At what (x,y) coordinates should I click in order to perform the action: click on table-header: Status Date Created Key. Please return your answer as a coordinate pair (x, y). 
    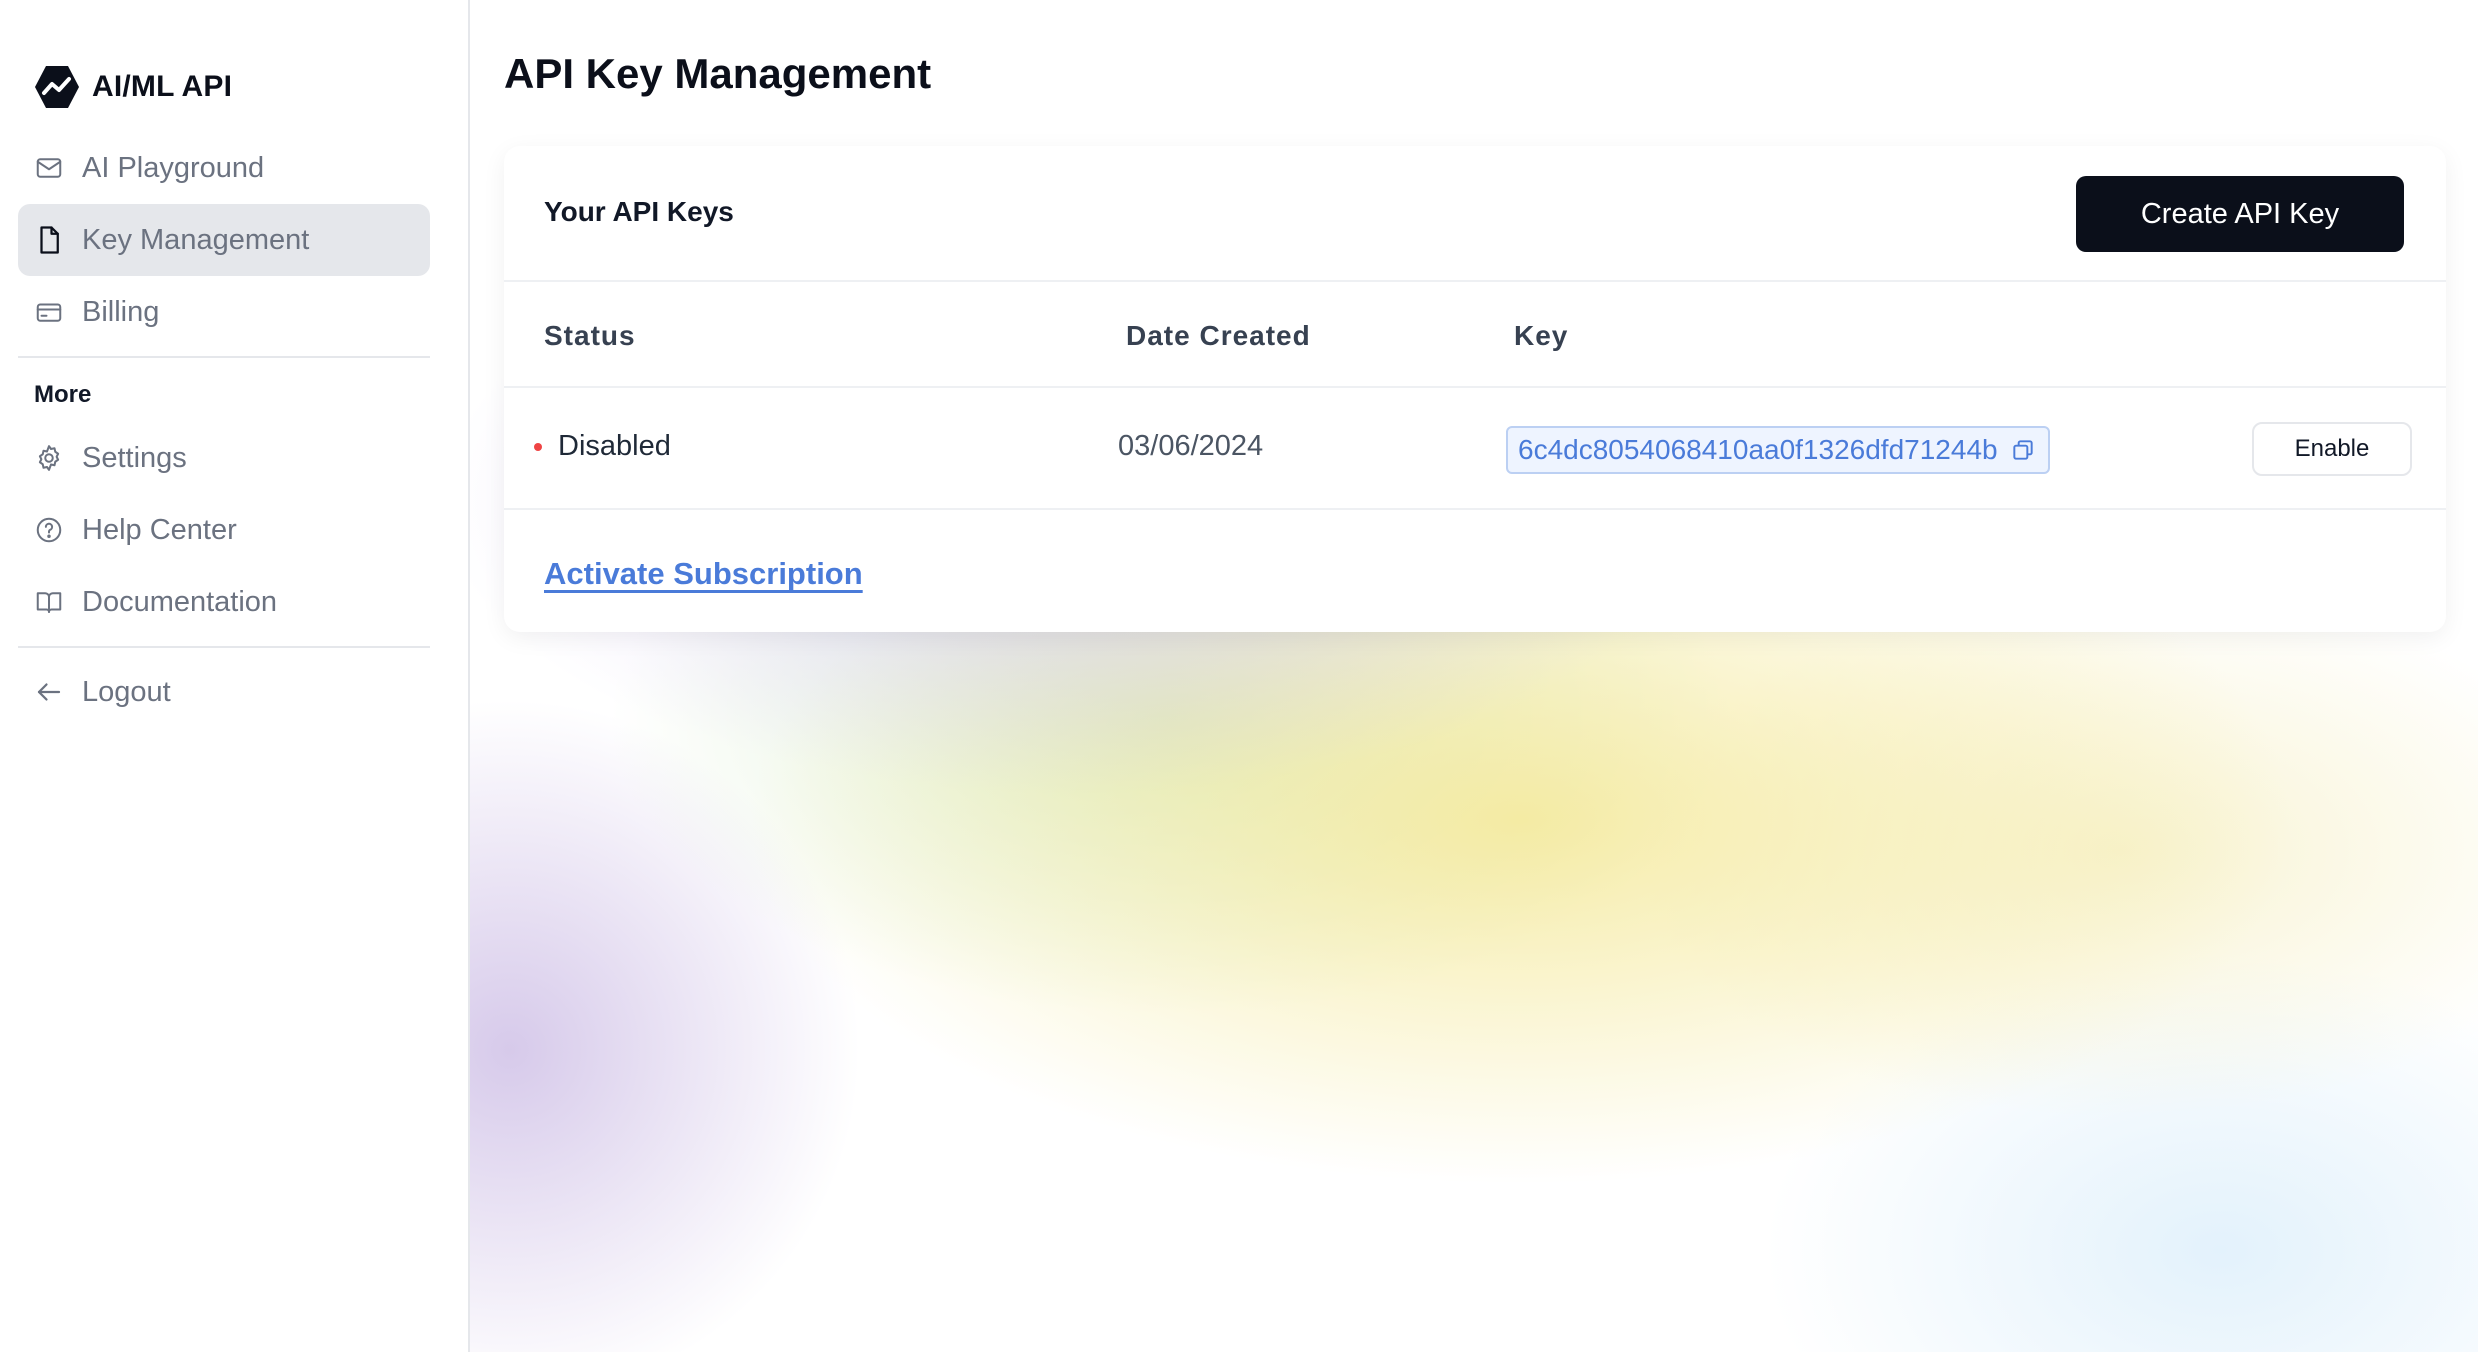
    Looking at the image, I should click on (1475, 335).